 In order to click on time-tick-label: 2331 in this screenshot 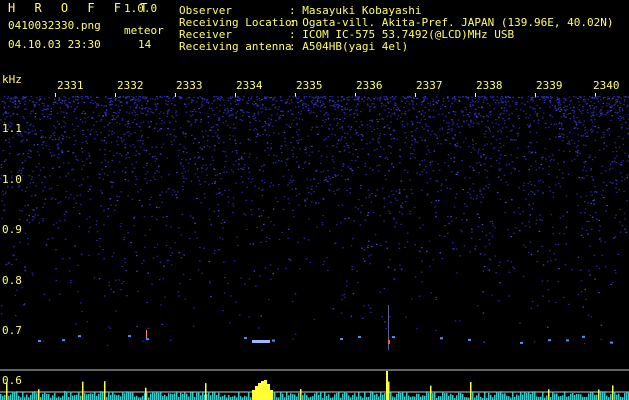, I will do `click(70, 85)`.